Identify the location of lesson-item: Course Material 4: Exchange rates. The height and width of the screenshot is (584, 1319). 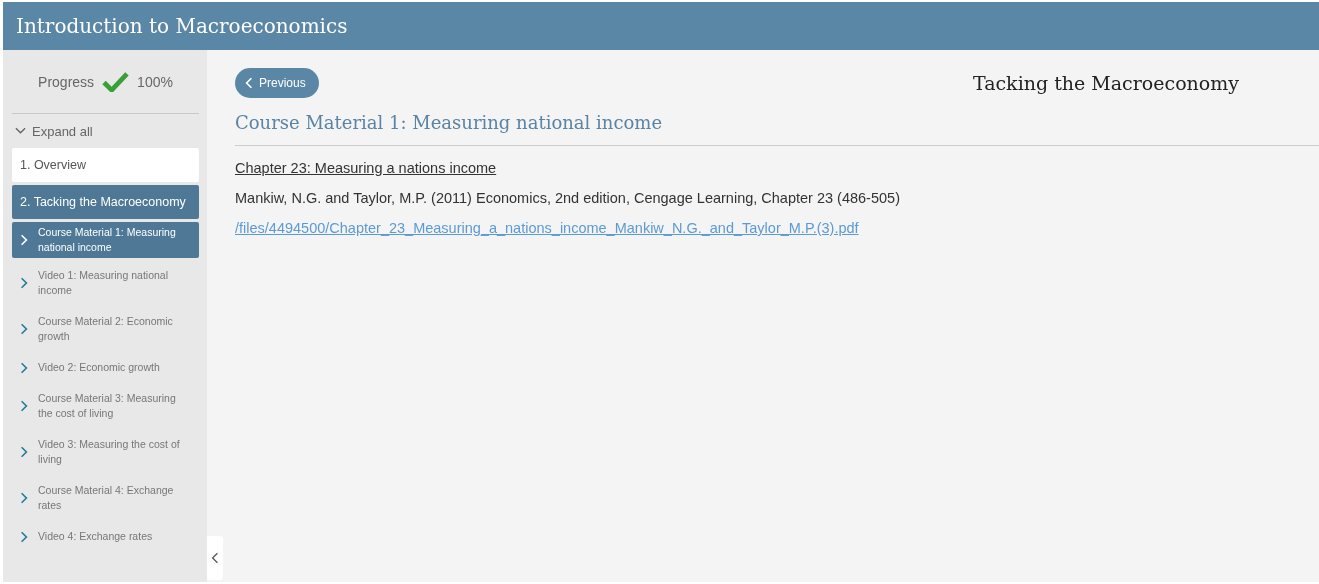
(105, 498).